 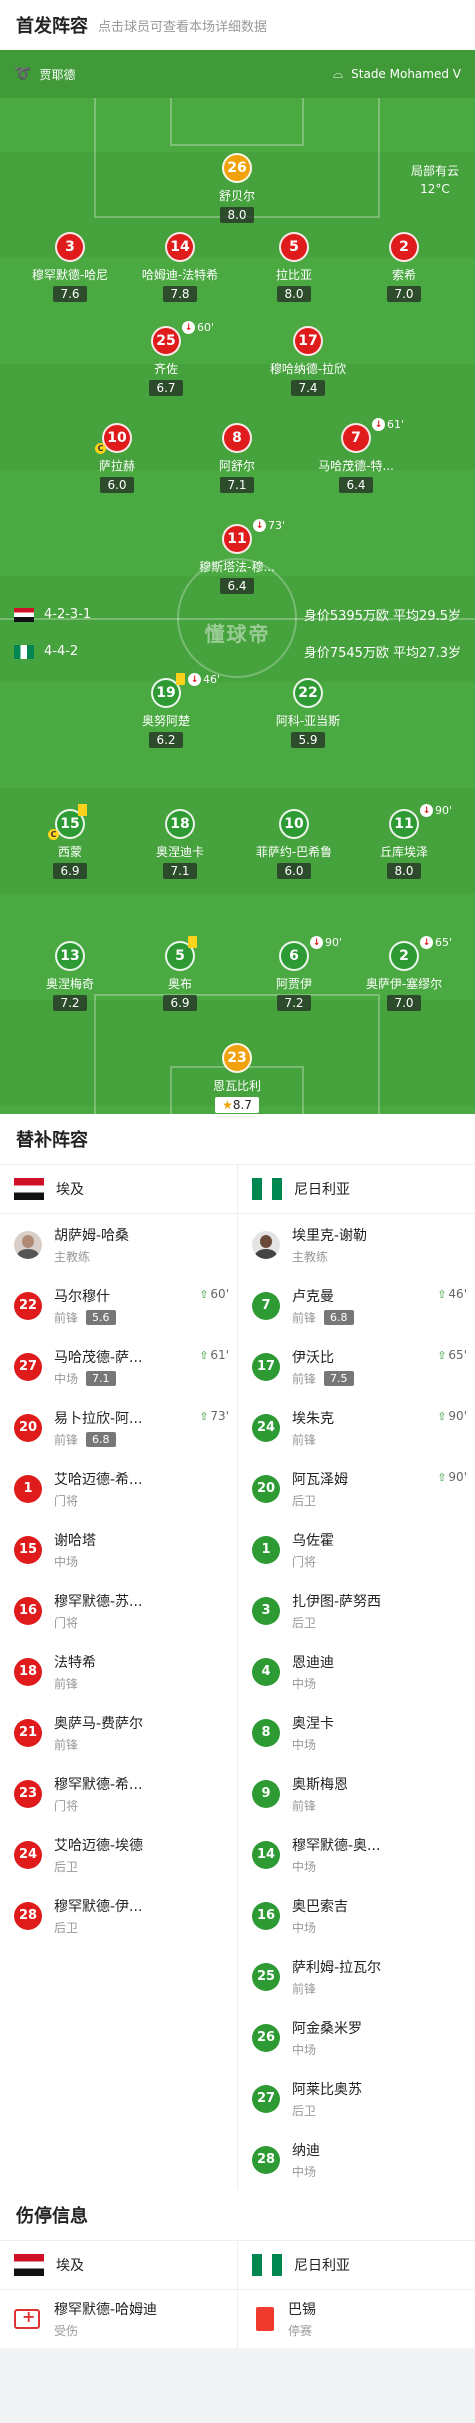 What do you see at coordinates (237, 74) in the screenshot?
I see `pitch-header: ➰ 贾耶德 ⌓ Stade Mohamed V` at bounding box center [237, 74].